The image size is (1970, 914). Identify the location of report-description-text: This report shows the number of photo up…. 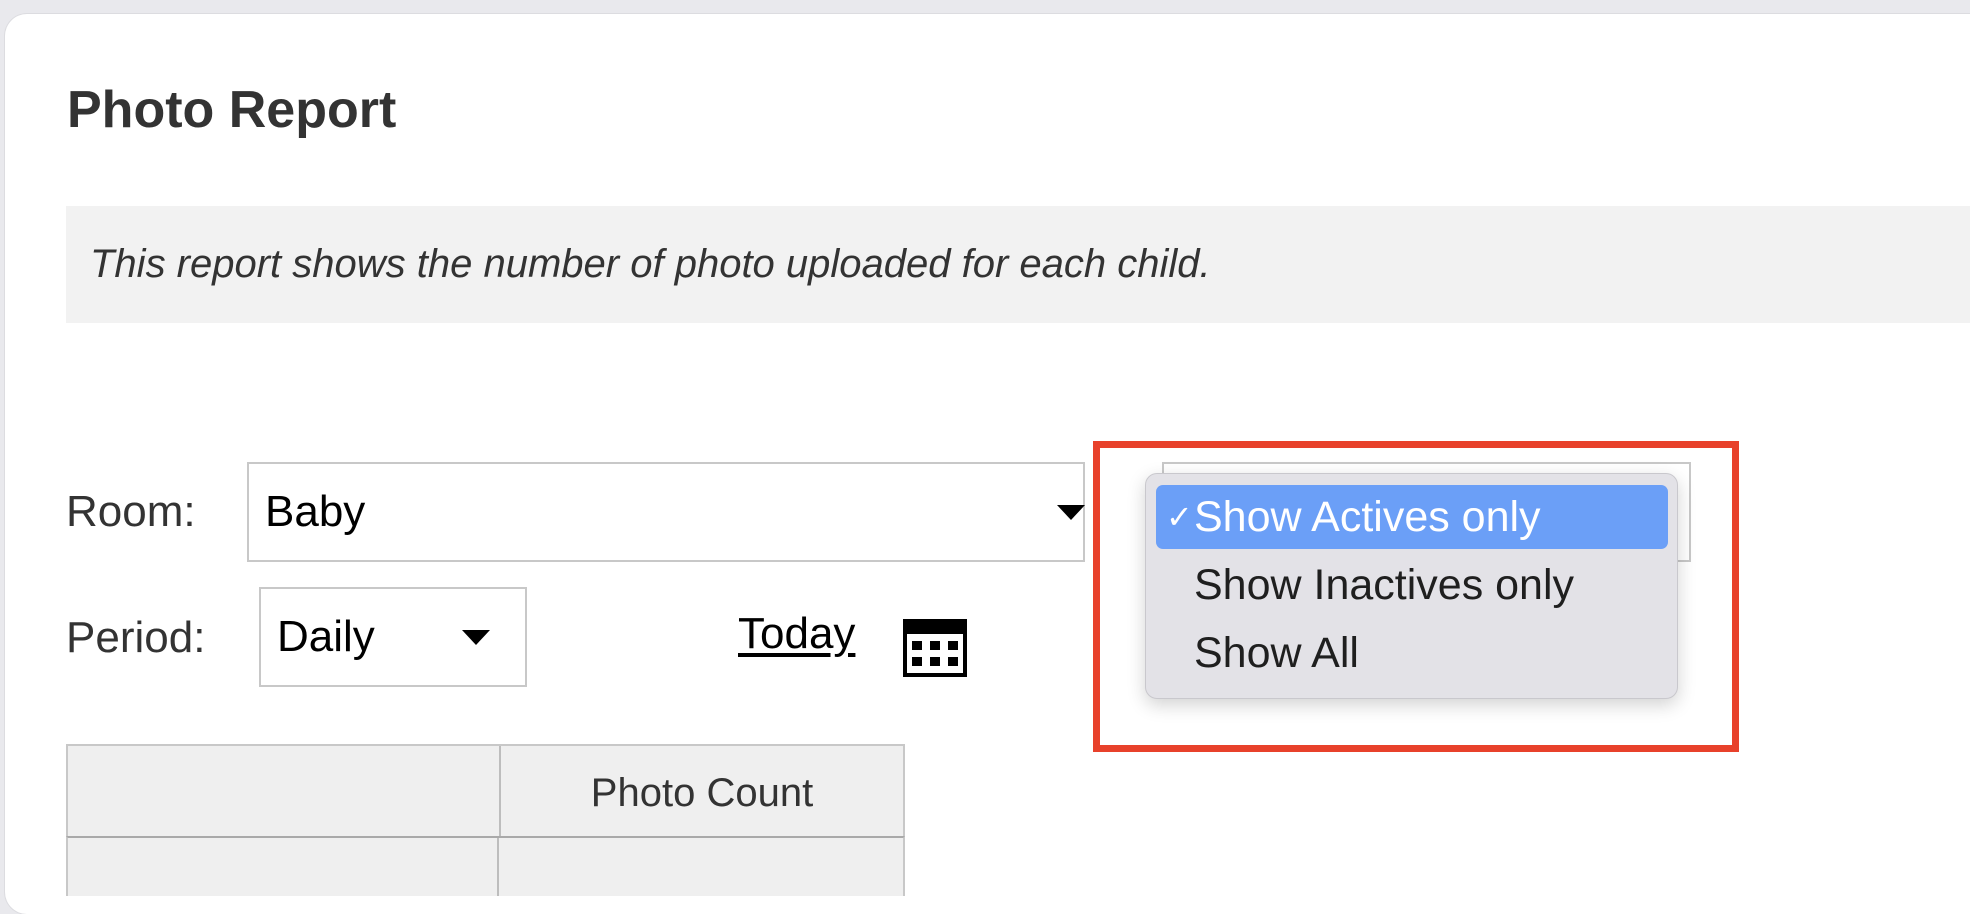
(650, 264).